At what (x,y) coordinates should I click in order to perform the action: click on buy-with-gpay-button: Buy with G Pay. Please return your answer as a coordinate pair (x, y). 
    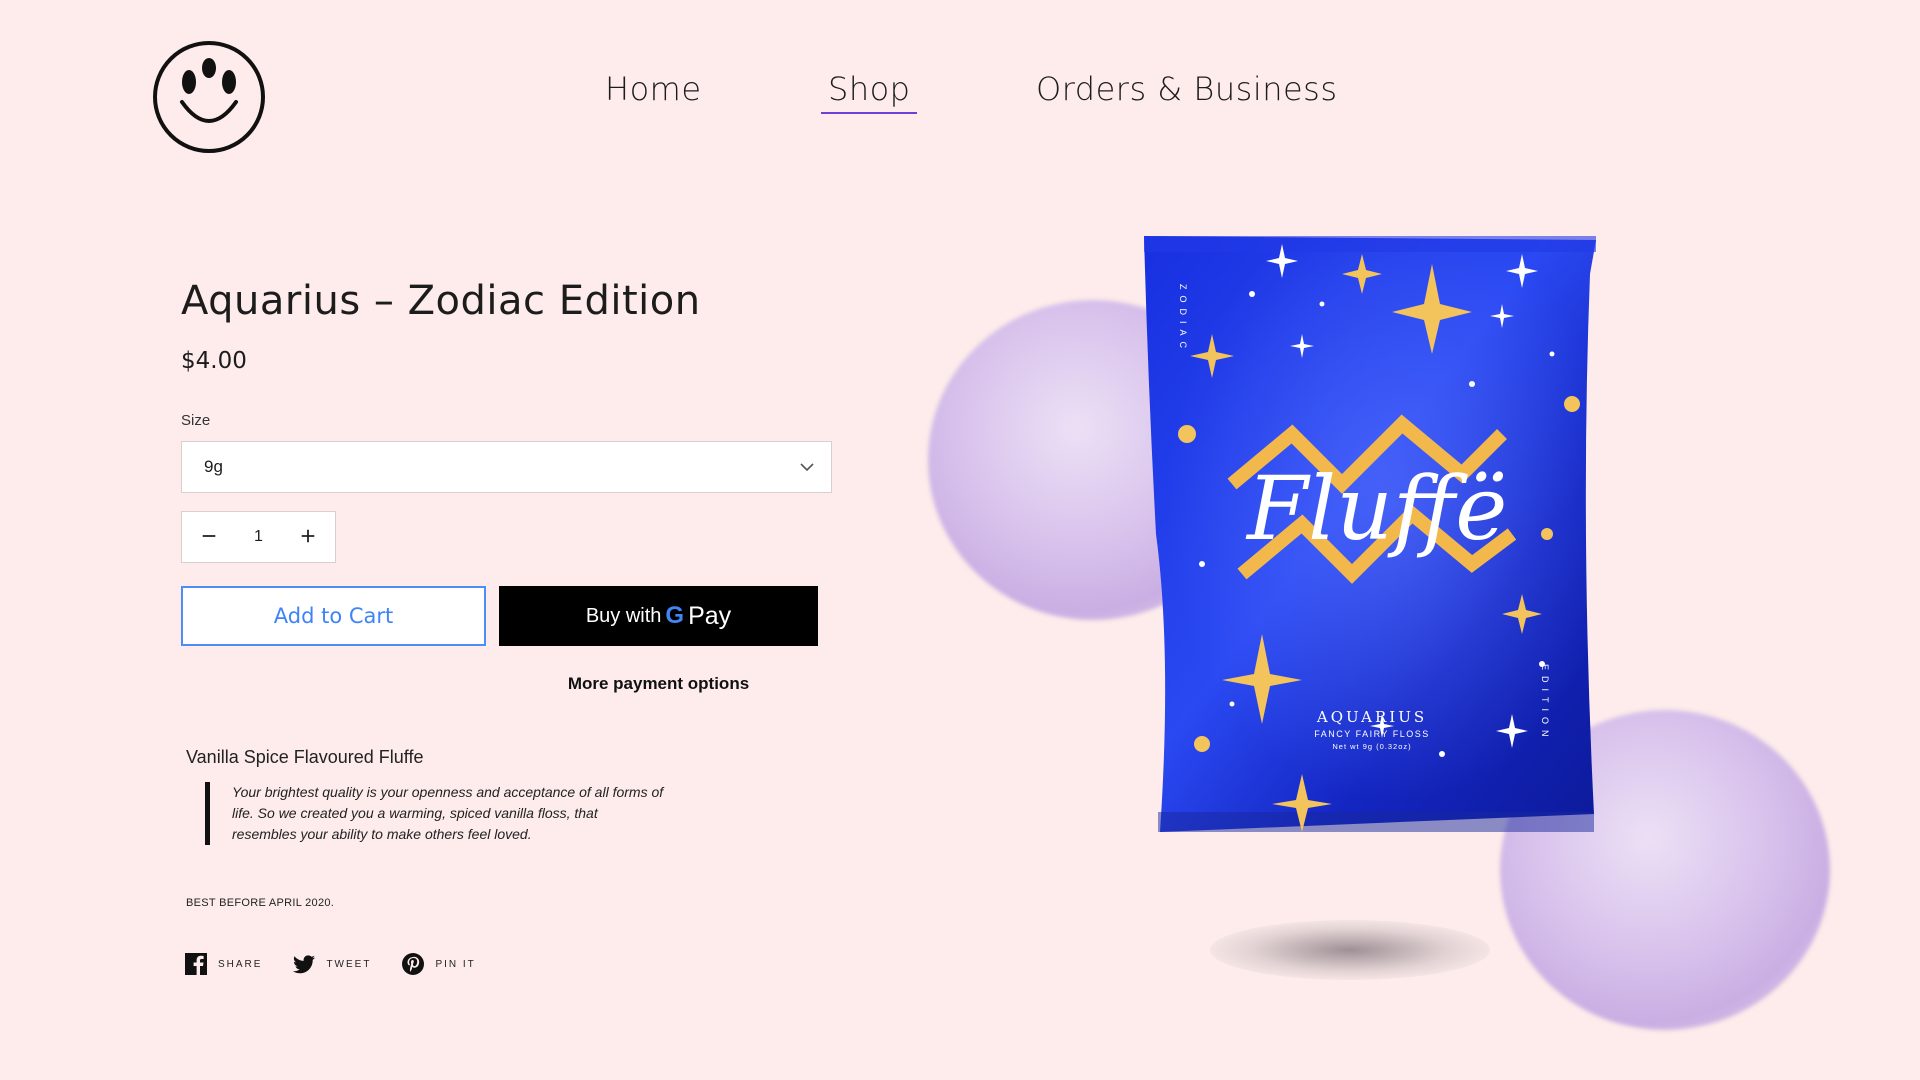
    Looking at the image, I should click on (658, 616).